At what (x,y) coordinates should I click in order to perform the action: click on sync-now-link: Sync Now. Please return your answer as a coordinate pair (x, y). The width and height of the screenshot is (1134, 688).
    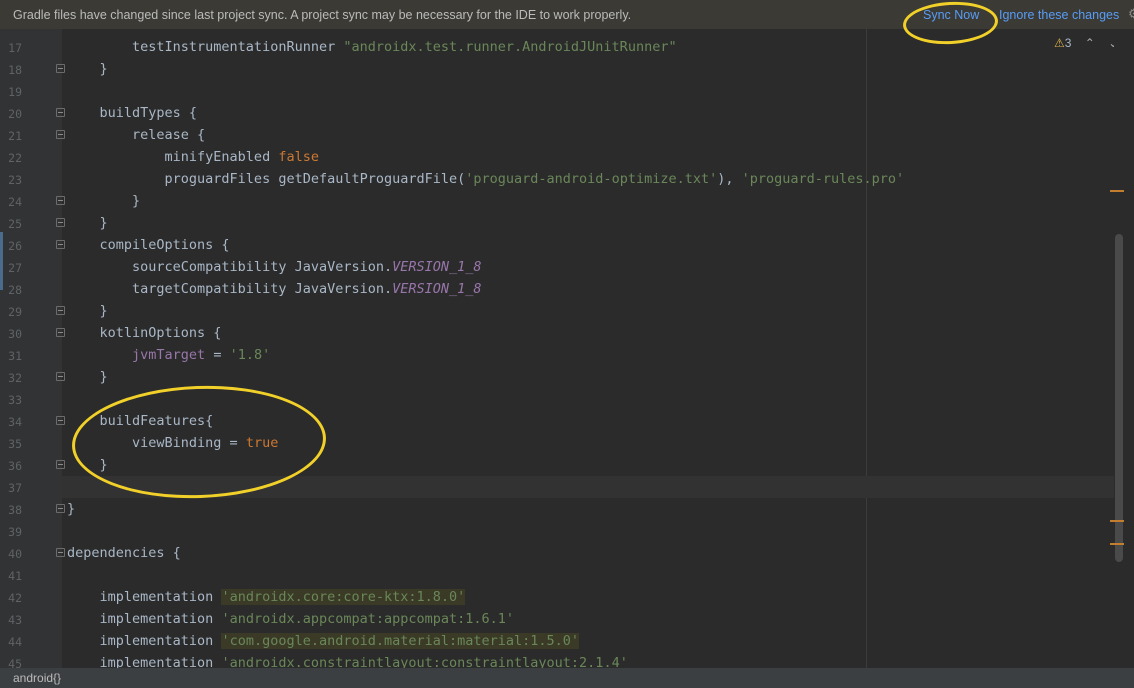
    Looking at the image, I should click on (951, 15).